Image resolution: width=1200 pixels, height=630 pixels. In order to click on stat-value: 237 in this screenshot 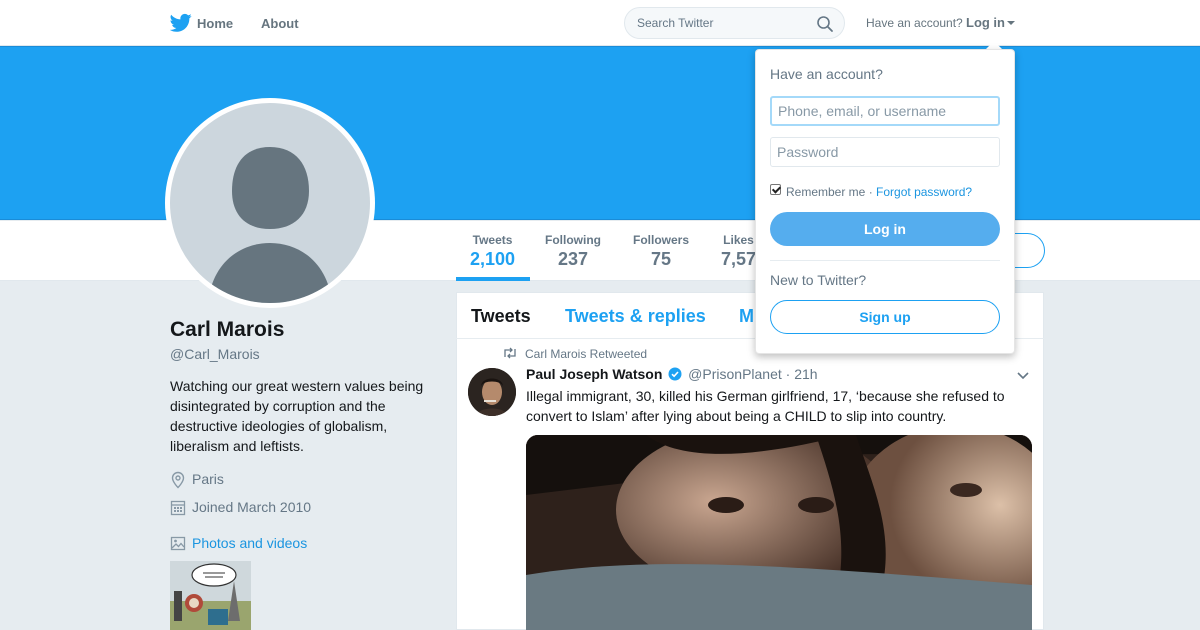, I will do `click(573, 259)`.